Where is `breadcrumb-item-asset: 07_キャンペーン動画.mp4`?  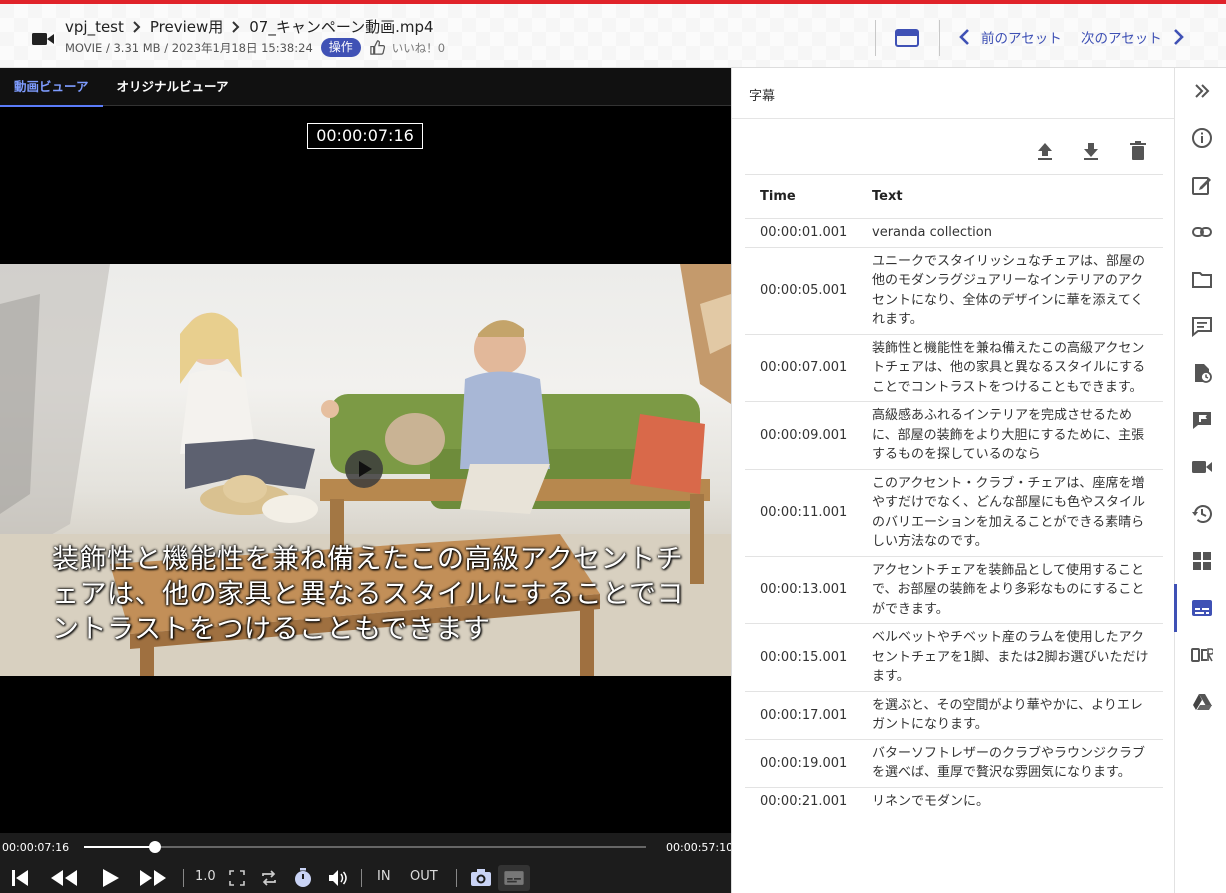 breadcrumb-item-asset: 07_キャンペーン動画.mp4 is located at coordinates (341, 27).